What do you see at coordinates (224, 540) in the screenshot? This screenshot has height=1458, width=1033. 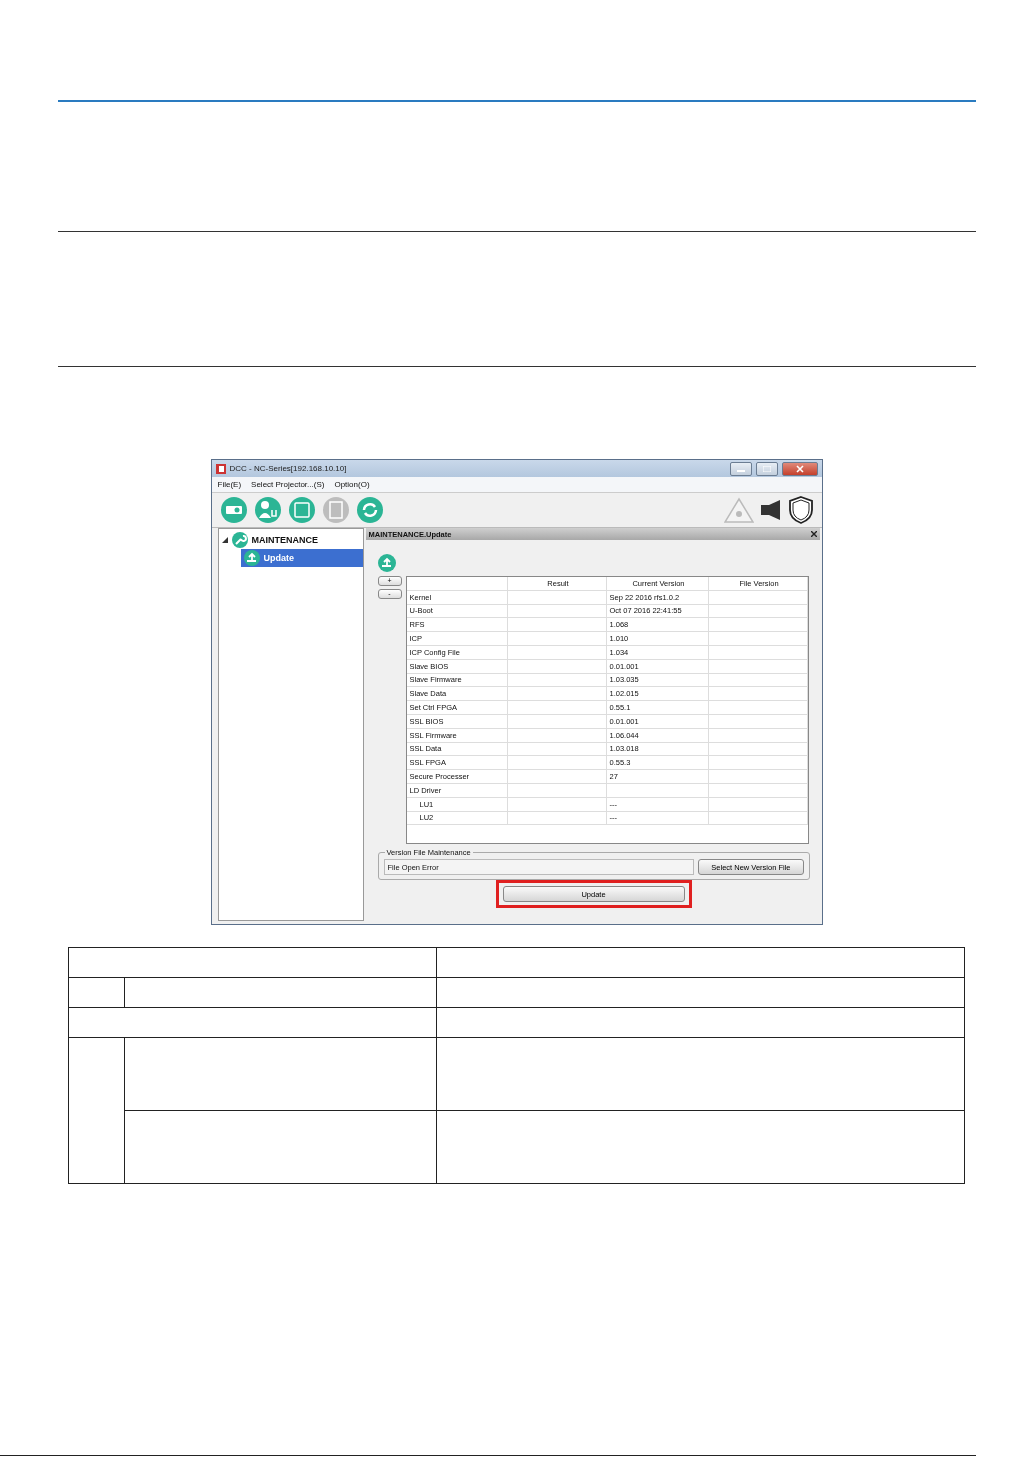 I see `expander-icon` at bounding box center [224, 540].